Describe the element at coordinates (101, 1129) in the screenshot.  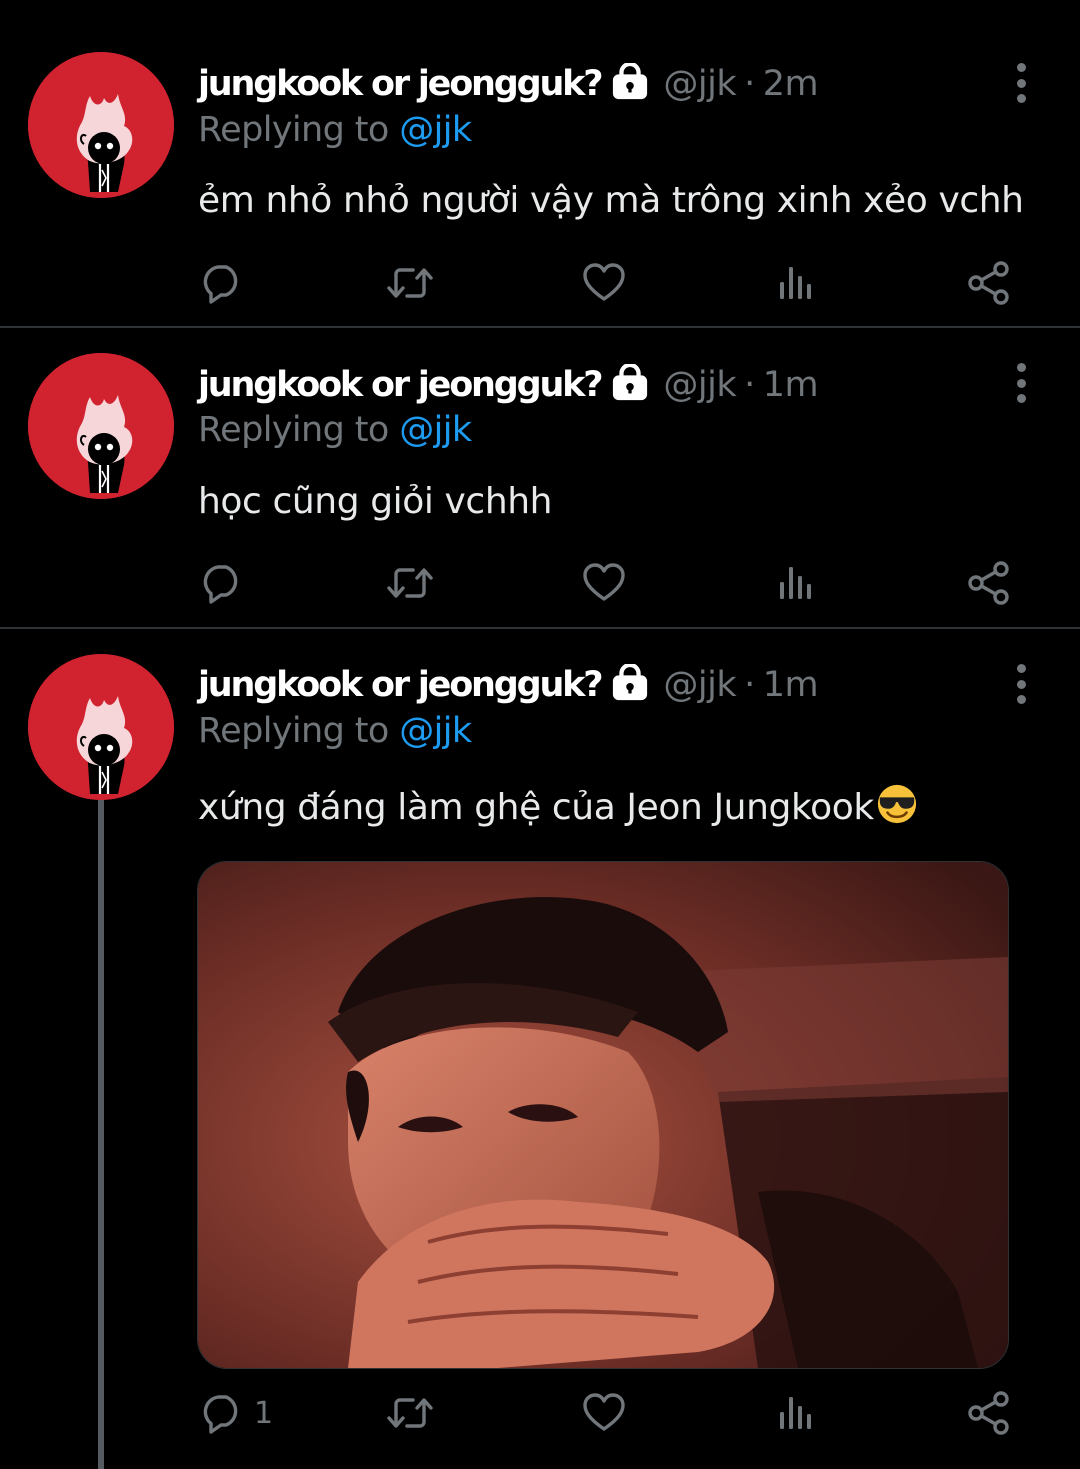
I see `thread-line` at that location.